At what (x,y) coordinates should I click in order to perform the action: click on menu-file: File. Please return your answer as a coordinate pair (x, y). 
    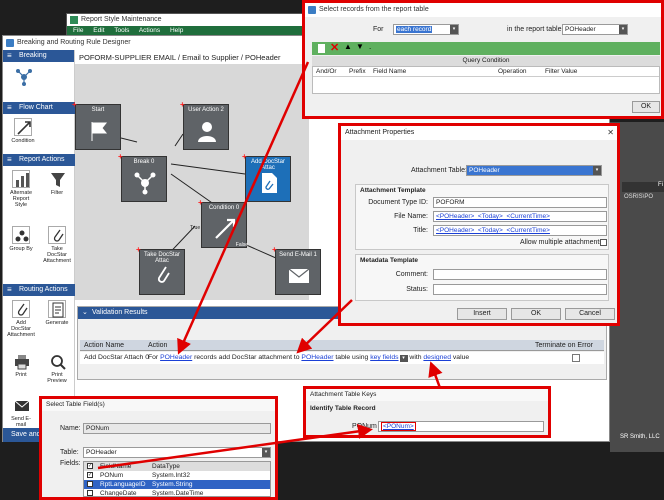
    Looking at the image, I should click on (78, 30).